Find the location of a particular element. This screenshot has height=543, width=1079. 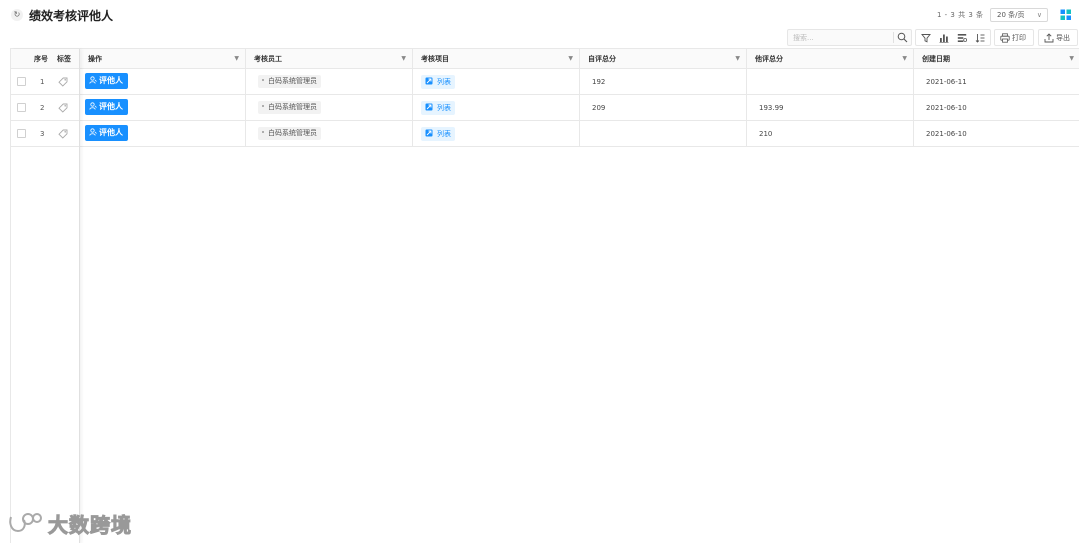

refresh-icon: ↻ is located at coordinates (17, 15).